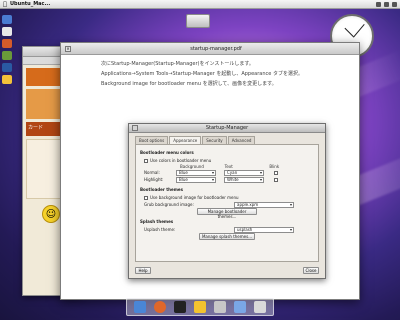 Image resolution: width=400 pixels, height=320 pixels. I want to click on document-icon, so click(7, 31).